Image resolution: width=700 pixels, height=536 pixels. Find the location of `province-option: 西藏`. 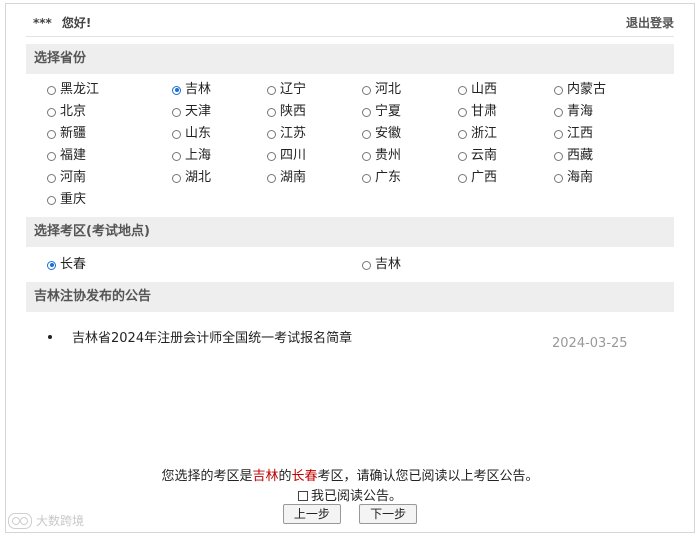

province-option: 西藏 is located at coordinates (573, 156).